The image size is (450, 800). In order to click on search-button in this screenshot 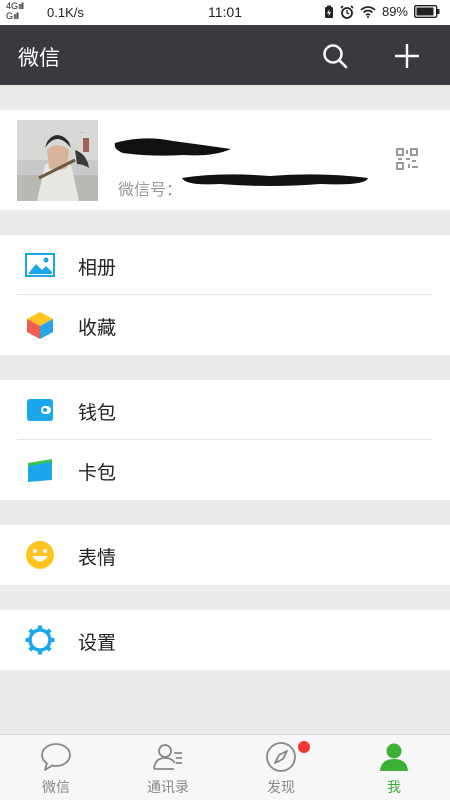, I will do `click(335, 56)`.